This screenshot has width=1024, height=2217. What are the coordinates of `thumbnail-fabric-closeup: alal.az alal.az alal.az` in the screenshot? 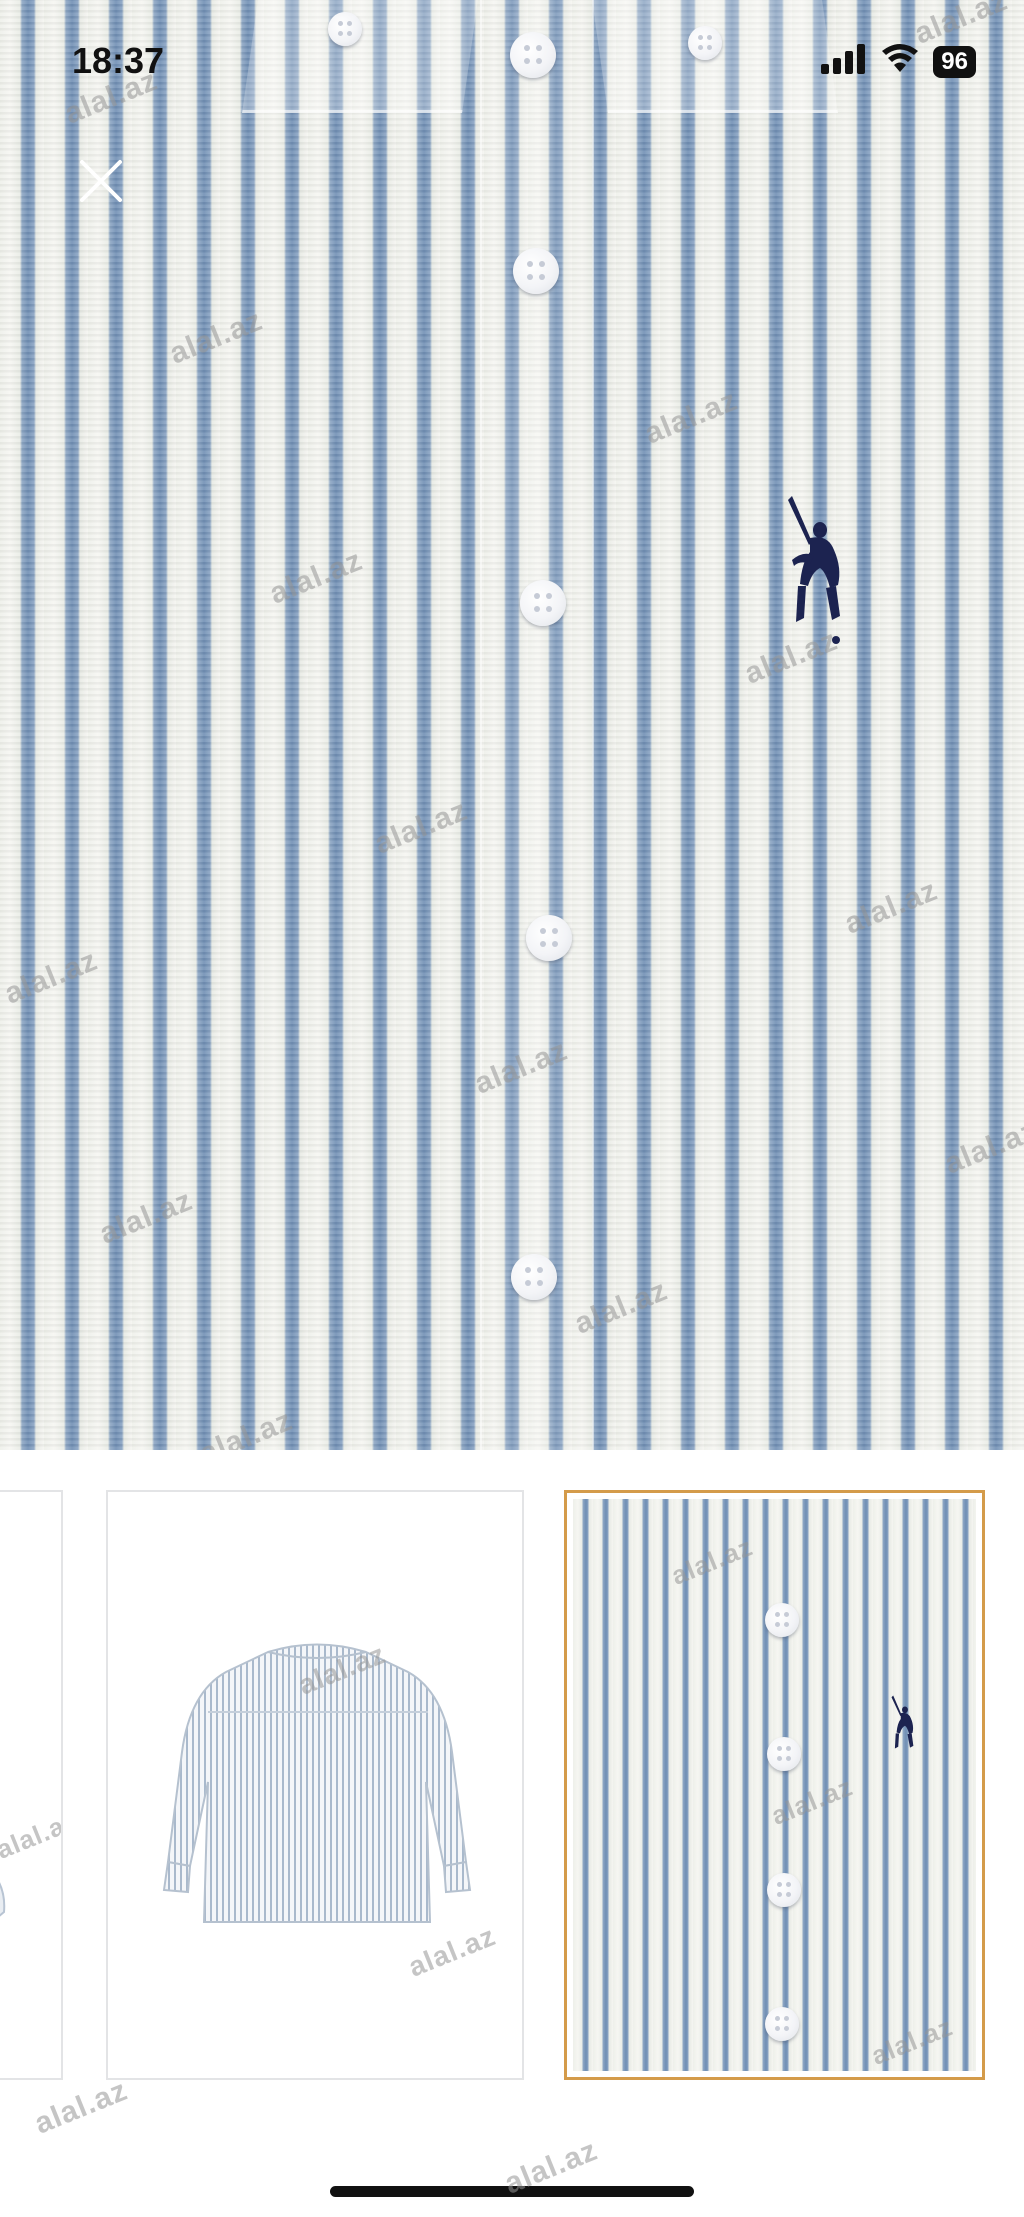 It's located at (774, 1785).